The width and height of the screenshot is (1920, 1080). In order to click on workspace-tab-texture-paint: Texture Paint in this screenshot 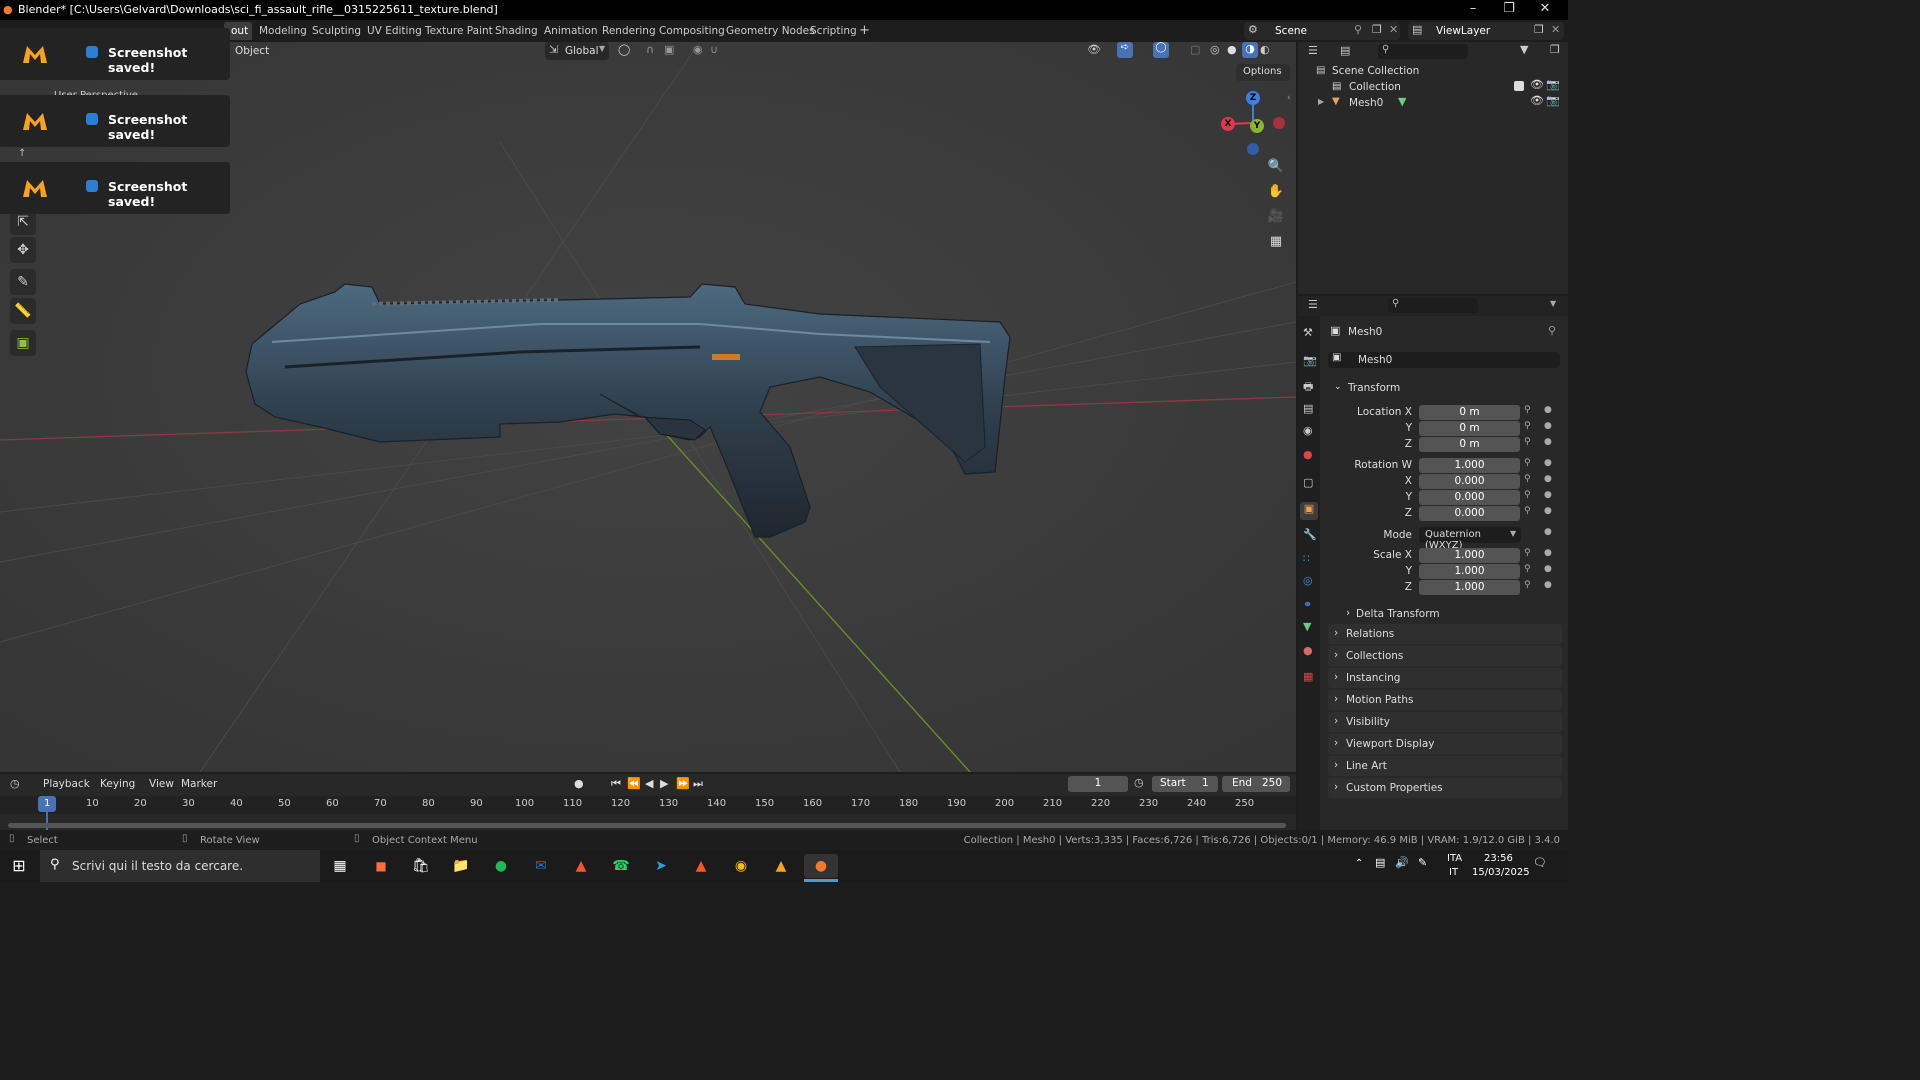, I will do `click(459, 31)`.